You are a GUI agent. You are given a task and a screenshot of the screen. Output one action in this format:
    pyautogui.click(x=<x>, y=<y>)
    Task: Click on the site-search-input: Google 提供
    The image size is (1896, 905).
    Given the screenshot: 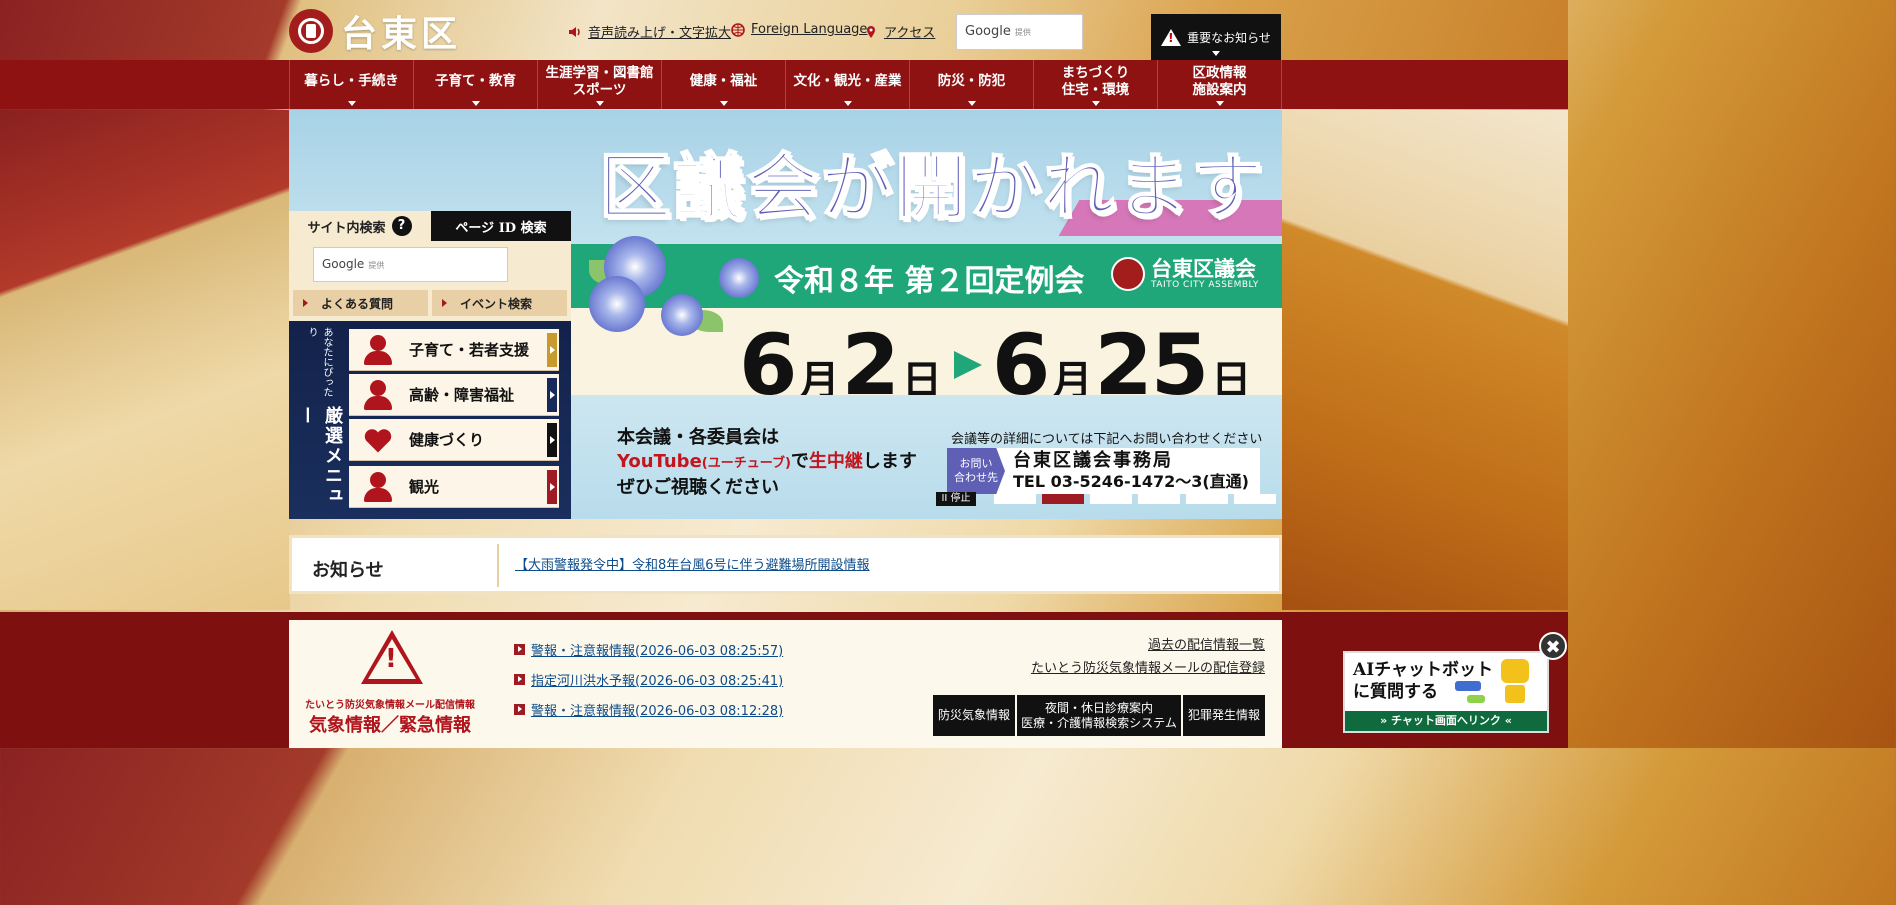 What is the action you would take?
    pyautogui.click(x=410, y=264)
    